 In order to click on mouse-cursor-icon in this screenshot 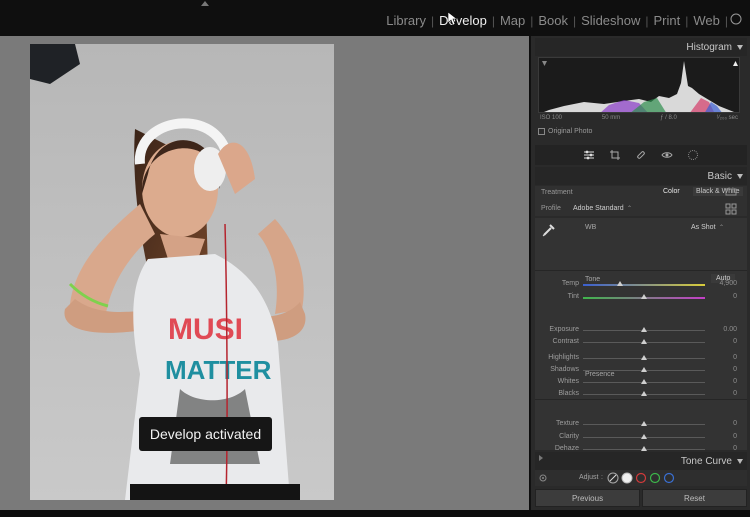, I will do `click(452, 19)`.